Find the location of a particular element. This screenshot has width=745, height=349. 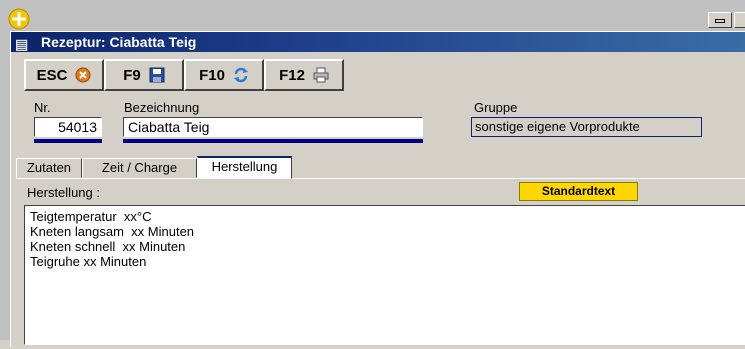

app-logo-icon is located at coordinates (19, 19).